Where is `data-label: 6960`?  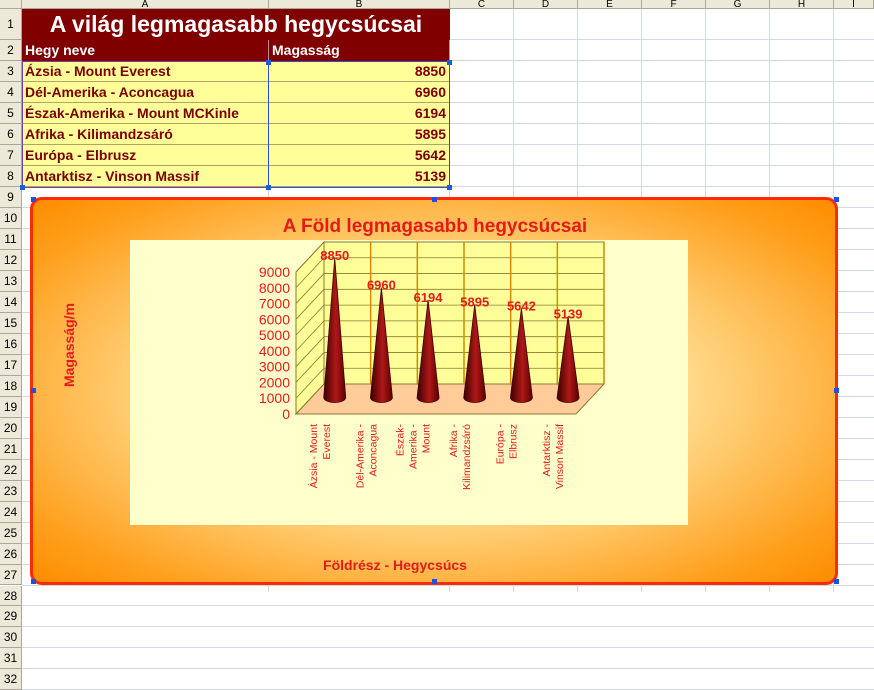 data-label: 6960 is located at coordinates (381, 285).